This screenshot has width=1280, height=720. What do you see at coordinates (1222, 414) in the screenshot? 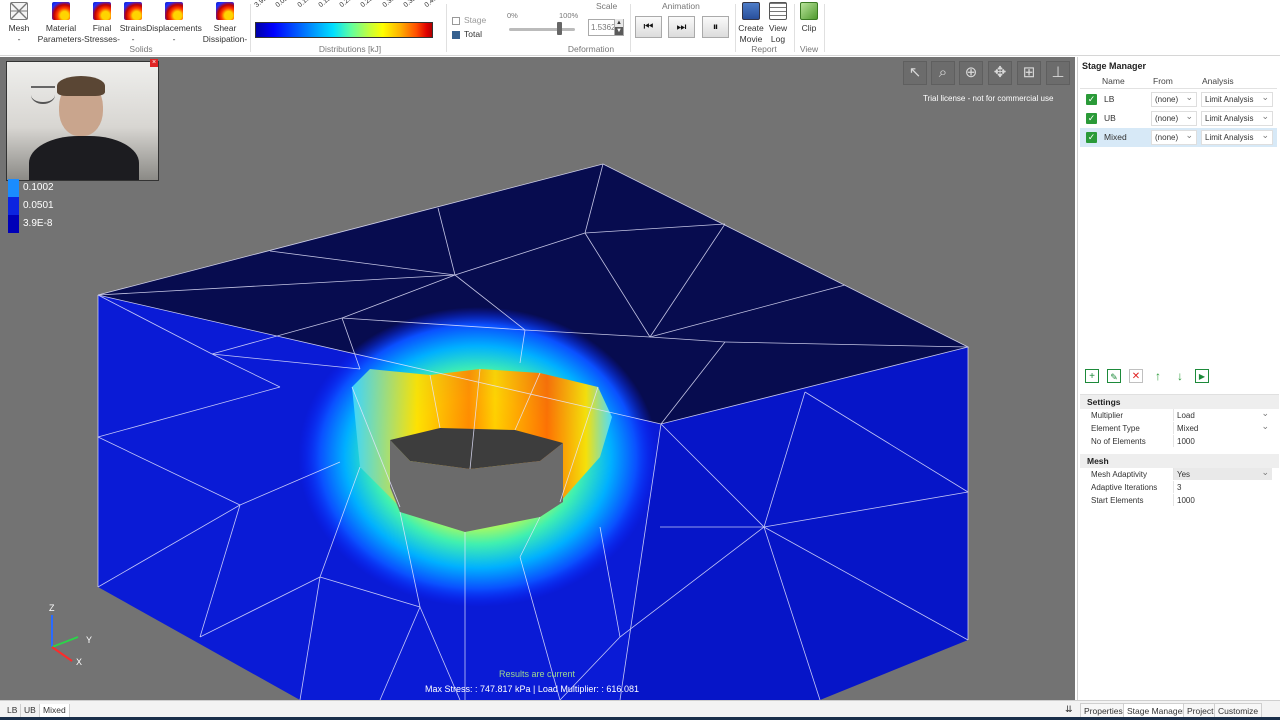
I see `multiplier-dropdown: Load` at bounding box center [1222, 414].